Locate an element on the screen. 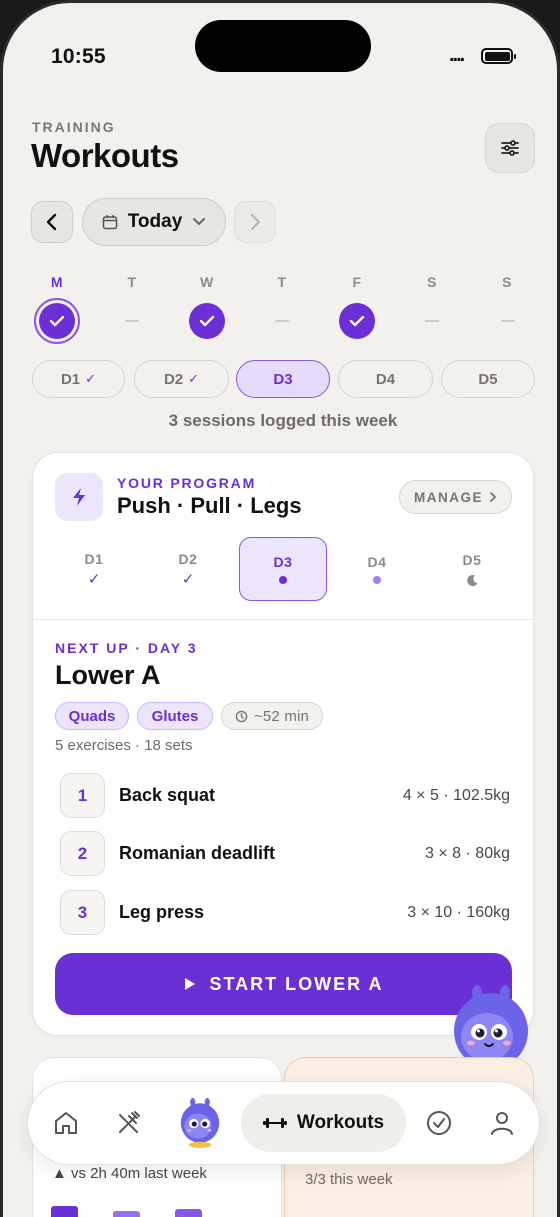 This screenshot has height=1217, width=560. play-icon is located at coordinates (189, 984).